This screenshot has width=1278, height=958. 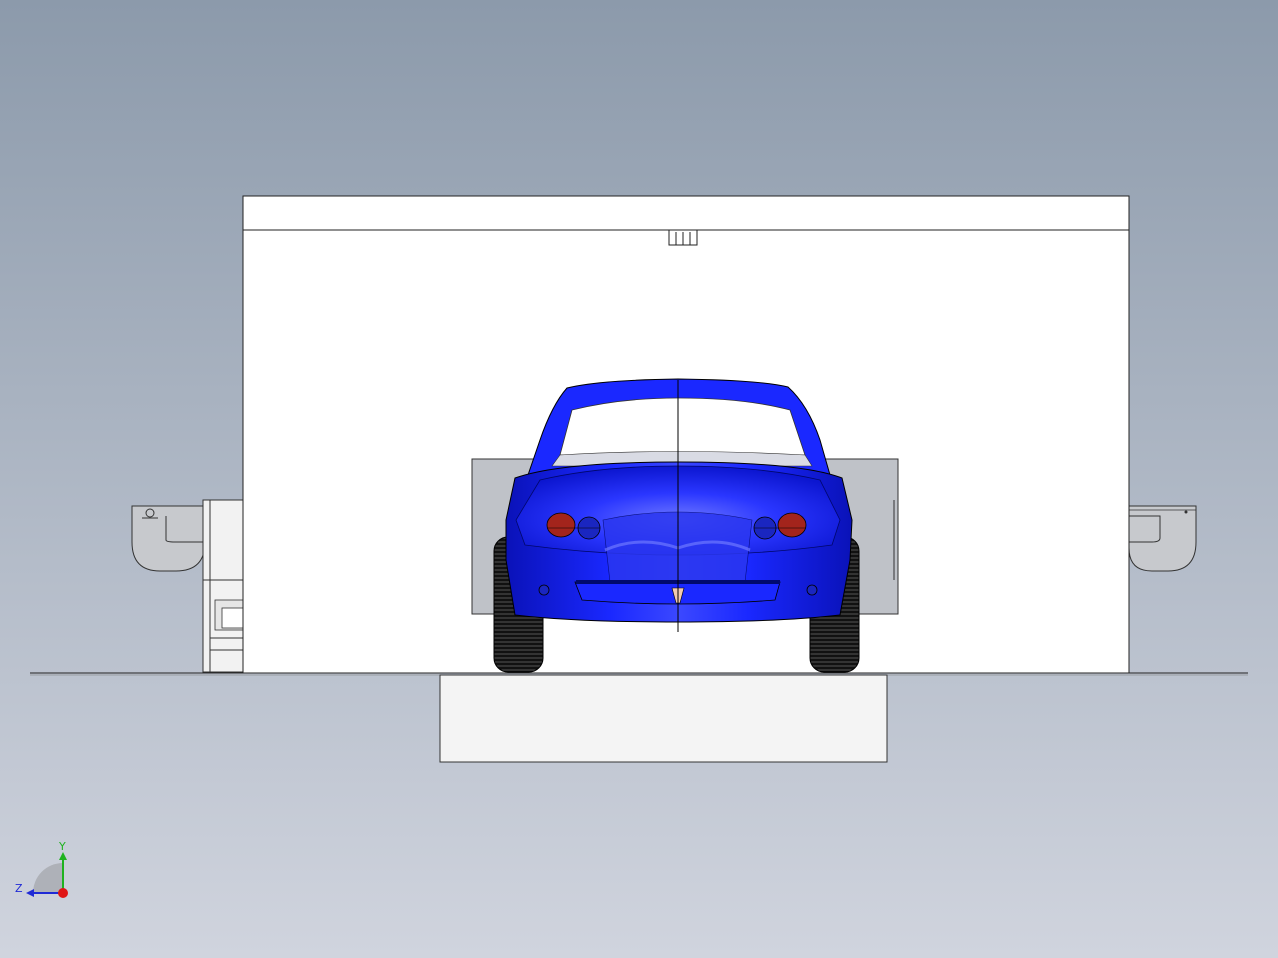 What do you see at coordinates (1162, 538) in the screenshot?
I see `right-side-rail` at bounding box center [1162, 538].